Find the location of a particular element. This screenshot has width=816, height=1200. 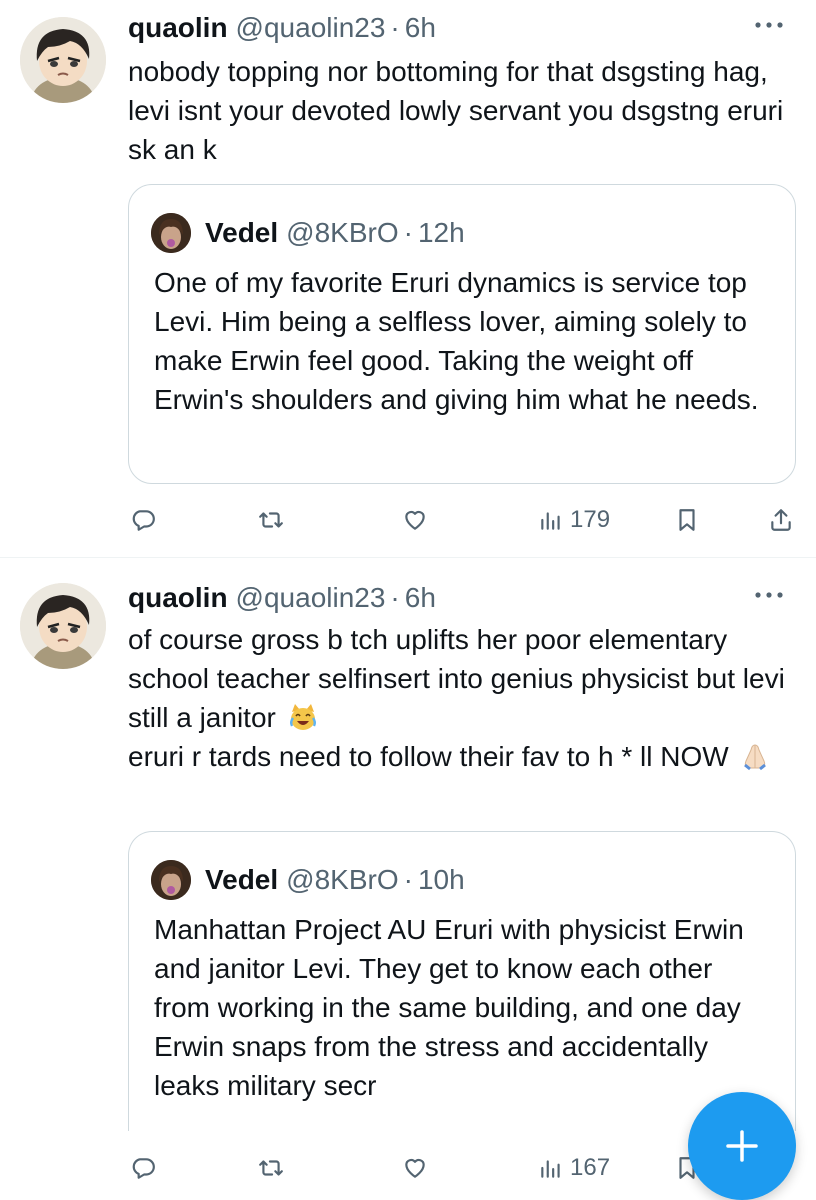

quoted-tweet-header: Vedel @8KBrO · 10h is located at coordinates (308, 880).